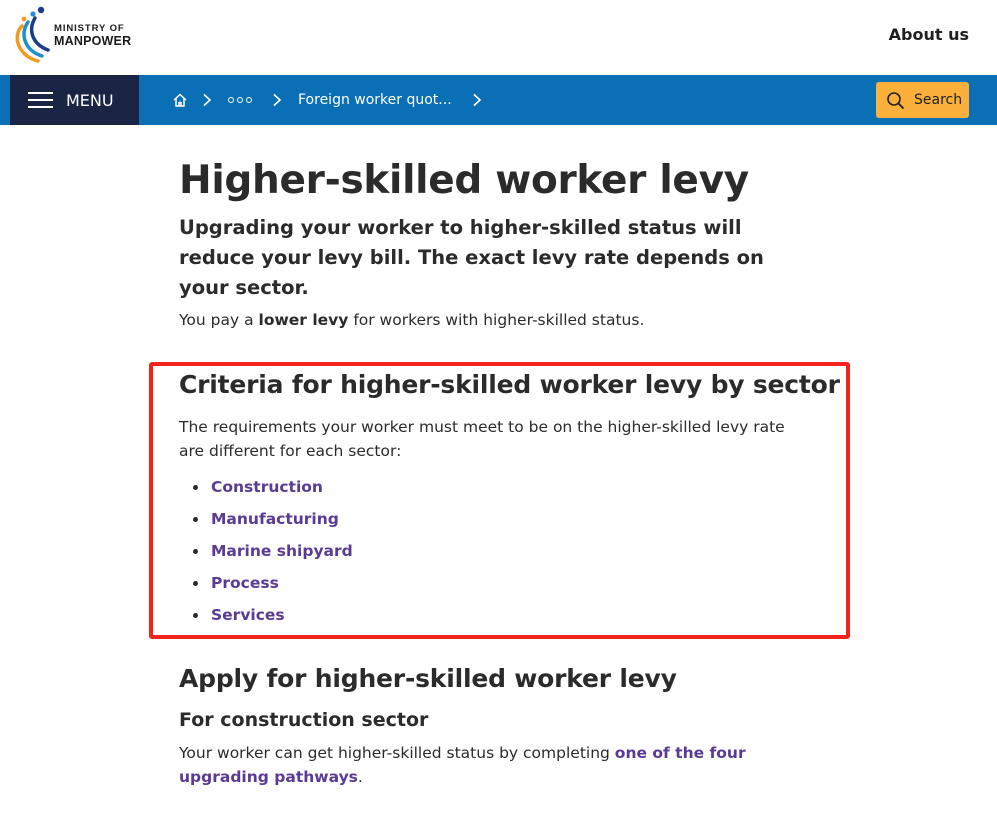  What do you see at coordinates (464, 180) in the screenshot?
I see `page-title: Higher-skilled worker levy` at bounding box center [464, 180].